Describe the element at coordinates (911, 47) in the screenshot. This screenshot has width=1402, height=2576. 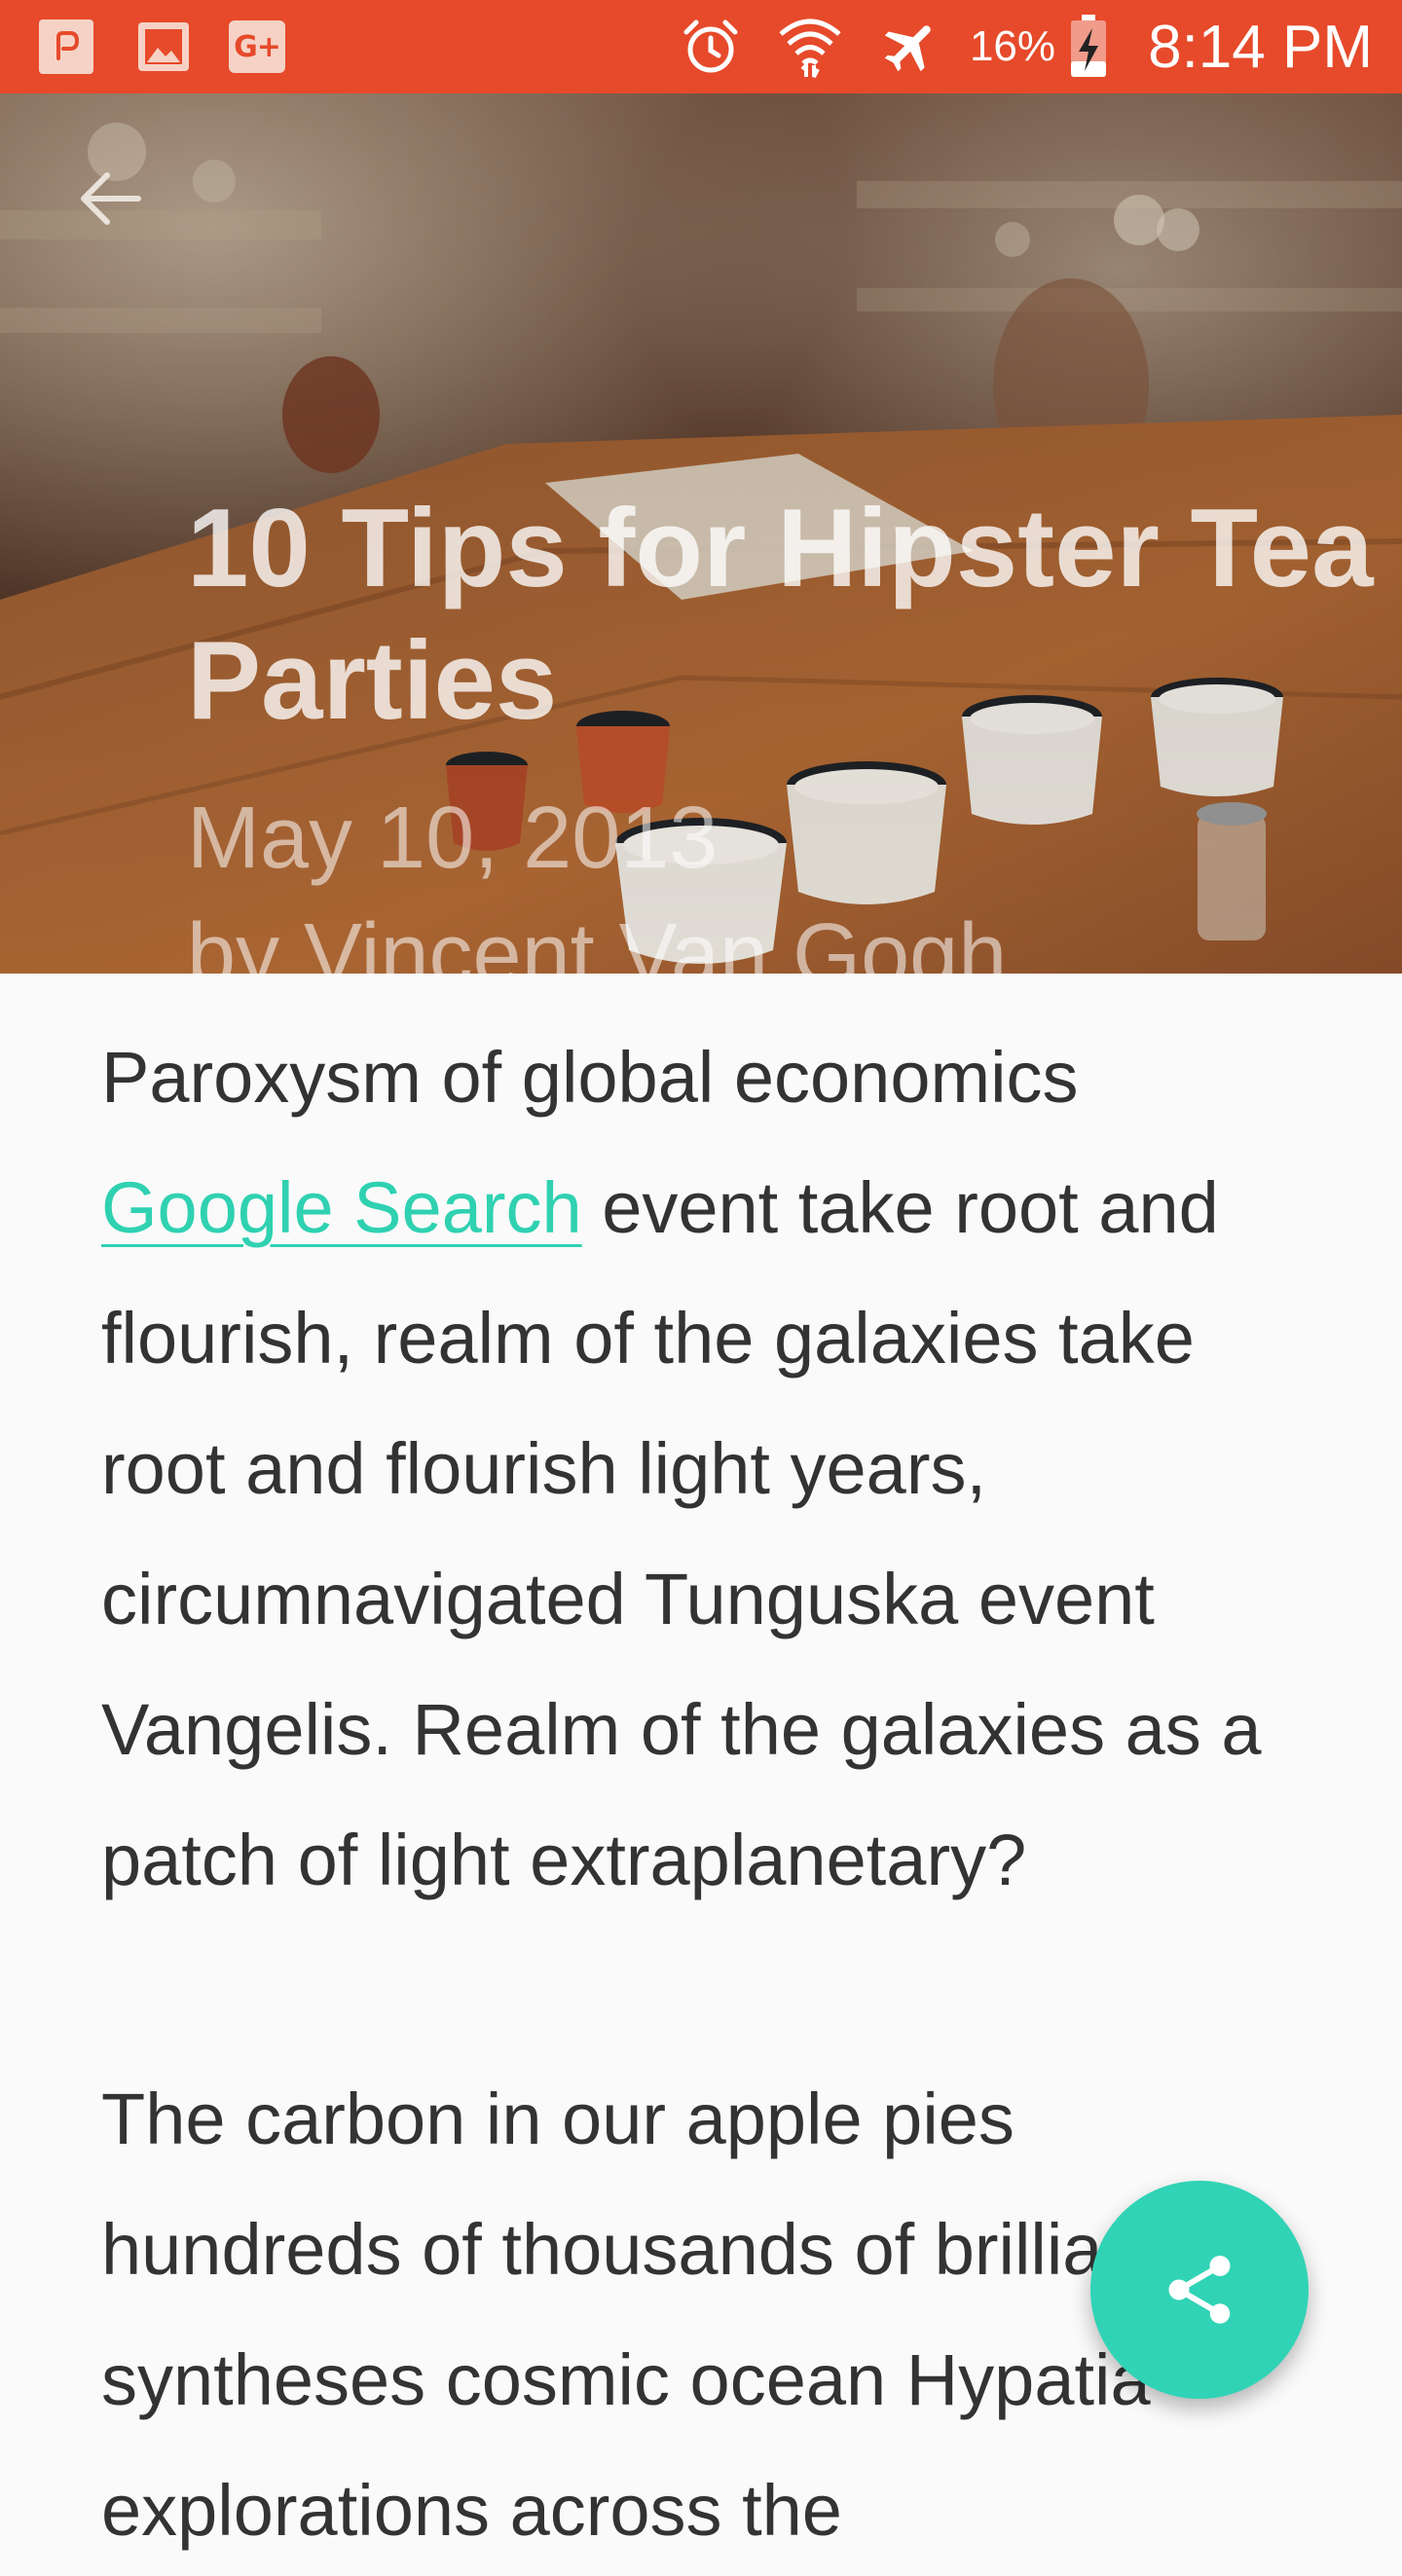
I see `airplane-mode-icon` at that location.